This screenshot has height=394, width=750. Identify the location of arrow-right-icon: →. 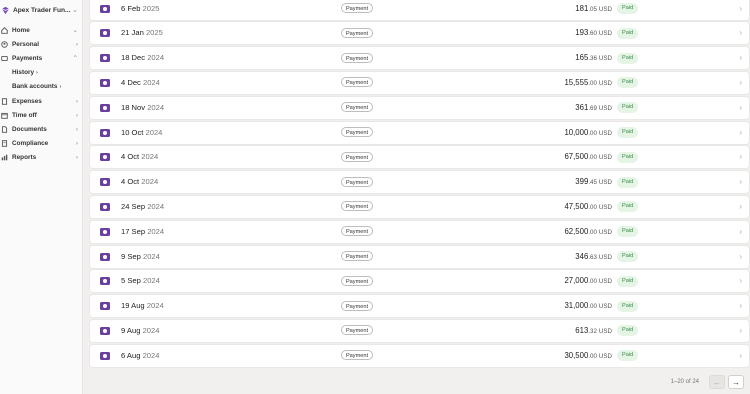
(736, 382).